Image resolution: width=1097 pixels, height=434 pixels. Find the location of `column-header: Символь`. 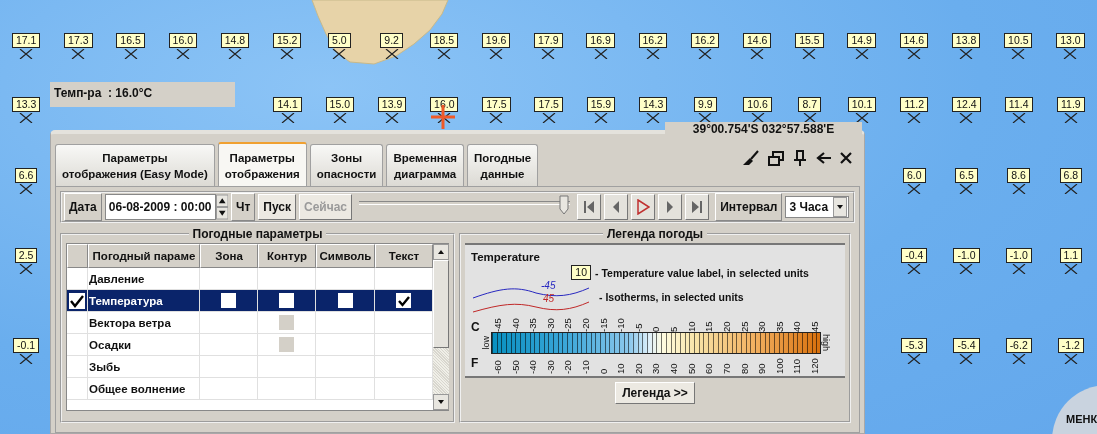

column-header: Символь is located at coordinates (345, 256).